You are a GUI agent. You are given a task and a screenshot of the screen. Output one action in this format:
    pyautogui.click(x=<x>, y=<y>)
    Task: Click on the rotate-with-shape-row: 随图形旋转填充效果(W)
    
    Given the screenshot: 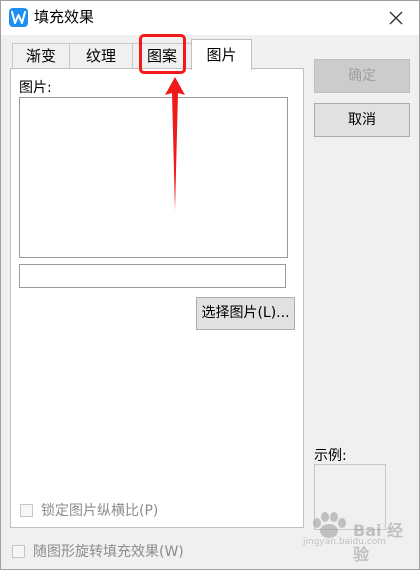 What is the action you would take?
    pyautogui.click(x=98, y=551)
    